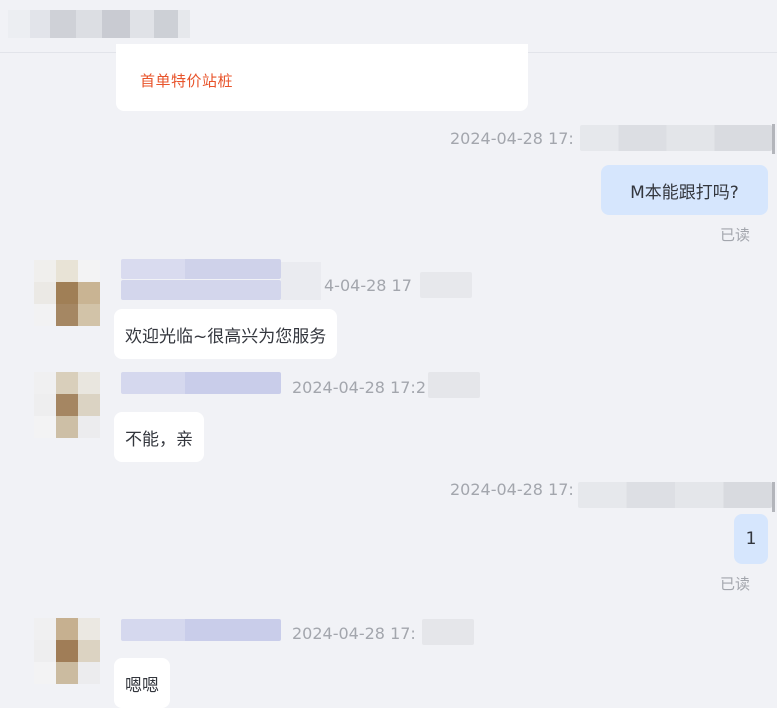 This screenshot has width=777, height=708. Describe the element at coordinates (186, 80) in the screenshot. I see `product-link: 首单特价站桩` at that location.